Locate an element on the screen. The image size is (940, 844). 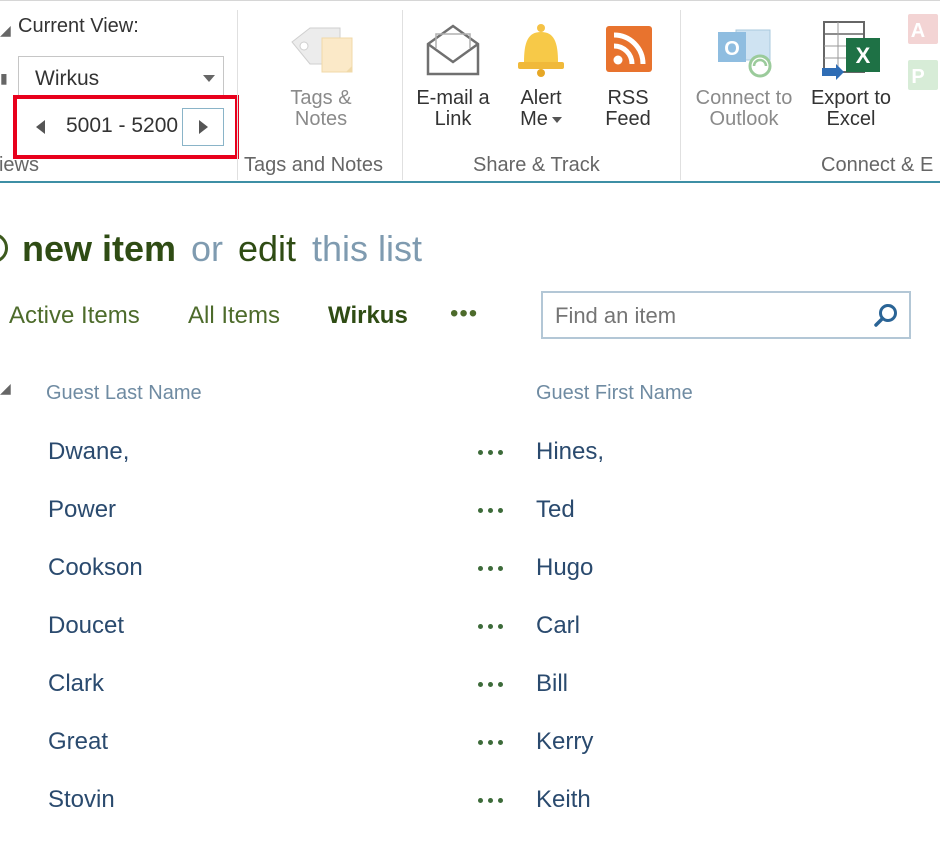
first-name-cell: Kerry is located at coordinates (565, 741).